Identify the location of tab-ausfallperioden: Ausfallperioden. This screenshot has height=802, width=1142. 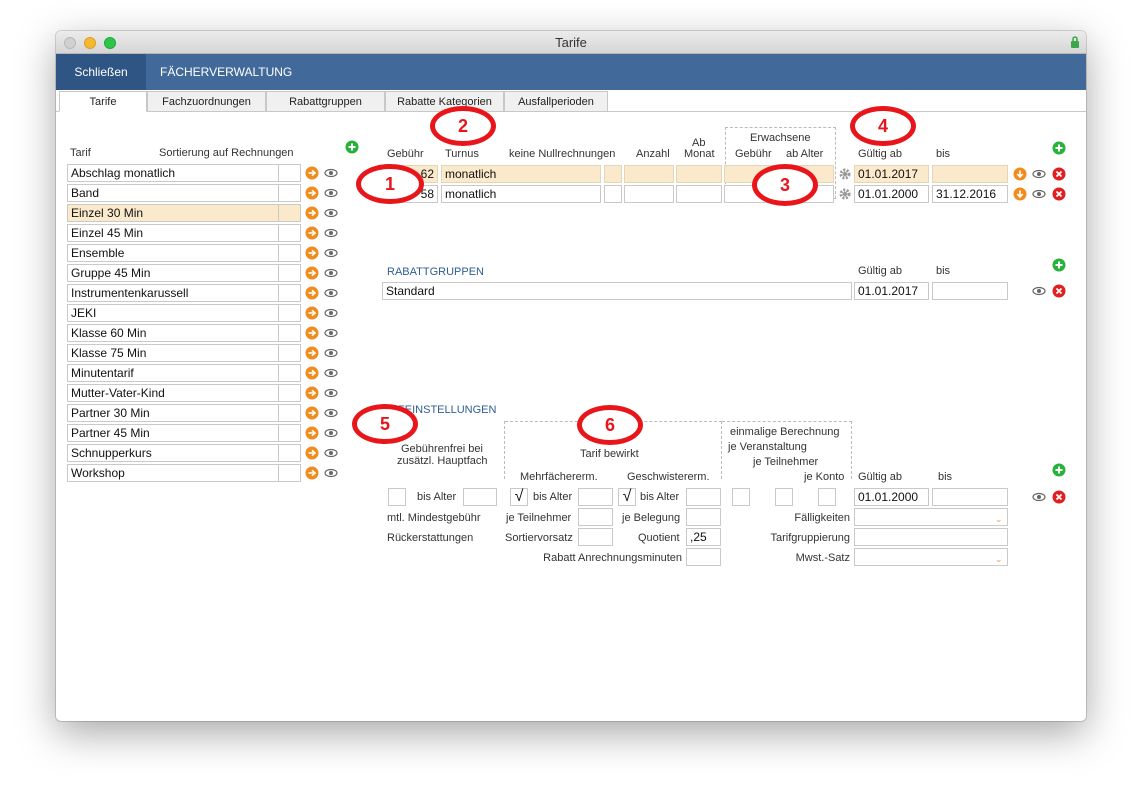
(556, 101).